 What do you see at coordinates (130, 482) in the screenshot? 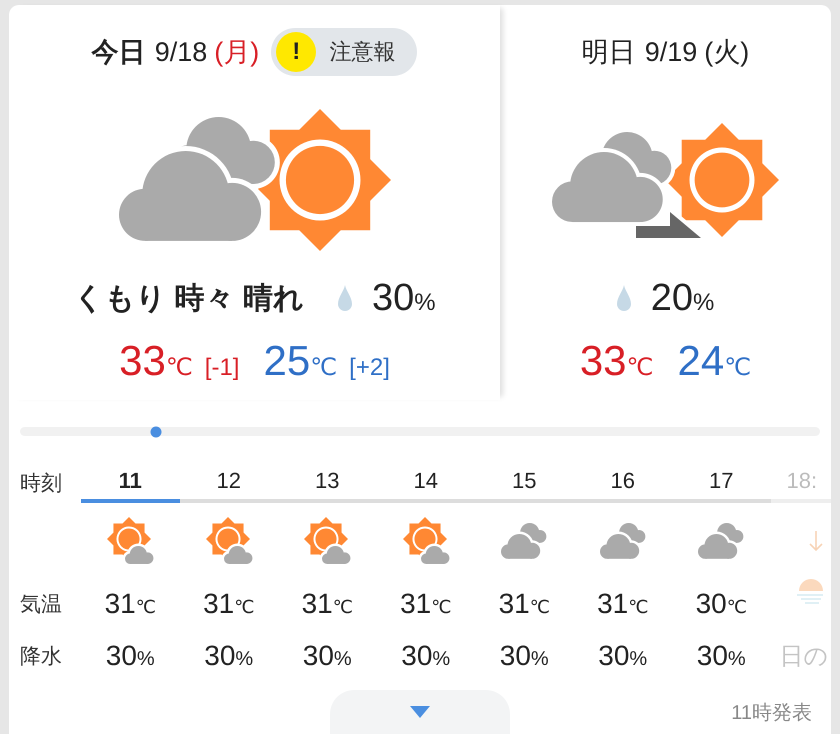
I see `time-tab: 11` at bounding box center [130, 482].